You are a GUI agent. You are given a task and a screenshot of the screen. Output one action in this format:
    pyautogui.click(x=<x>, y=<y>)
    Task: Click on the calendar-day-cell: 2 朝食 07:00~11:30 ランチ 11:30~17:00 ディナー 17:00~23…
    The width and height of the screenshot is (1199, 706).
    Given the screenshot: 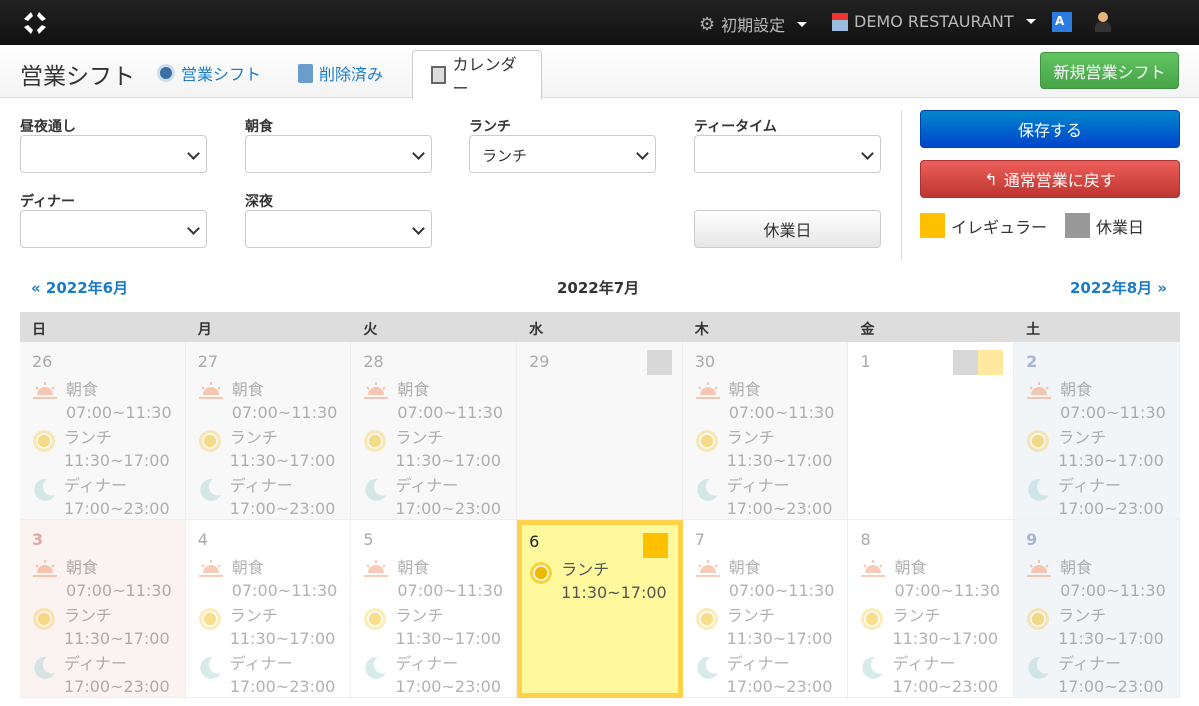 What is the action you would take?
    pyautogui.click(x=1097, y=431)
    